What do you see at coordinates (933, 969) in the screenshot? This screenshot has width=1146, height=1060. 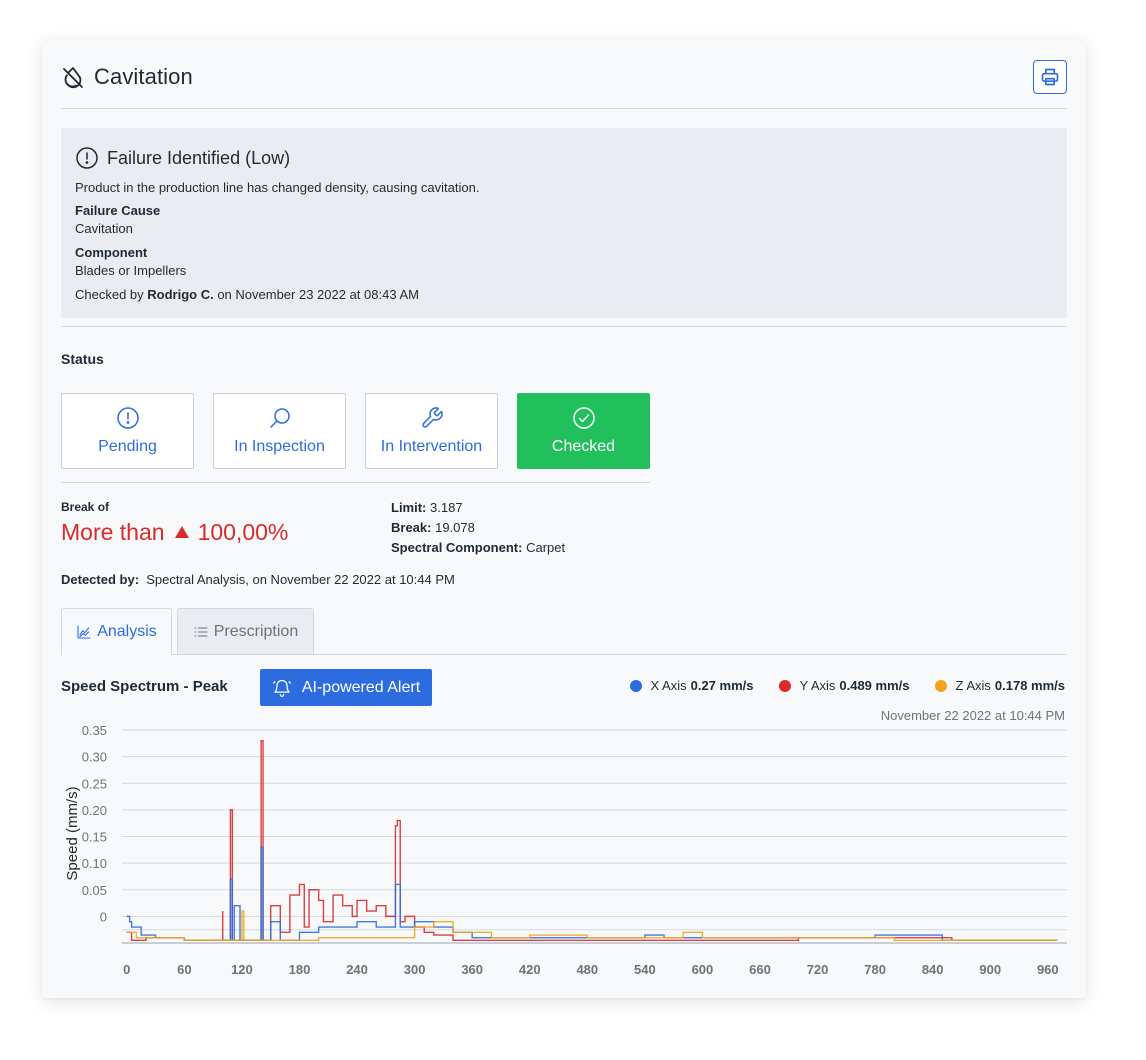 I see `x-tick-label: 840` at bounding box center [933, 969].